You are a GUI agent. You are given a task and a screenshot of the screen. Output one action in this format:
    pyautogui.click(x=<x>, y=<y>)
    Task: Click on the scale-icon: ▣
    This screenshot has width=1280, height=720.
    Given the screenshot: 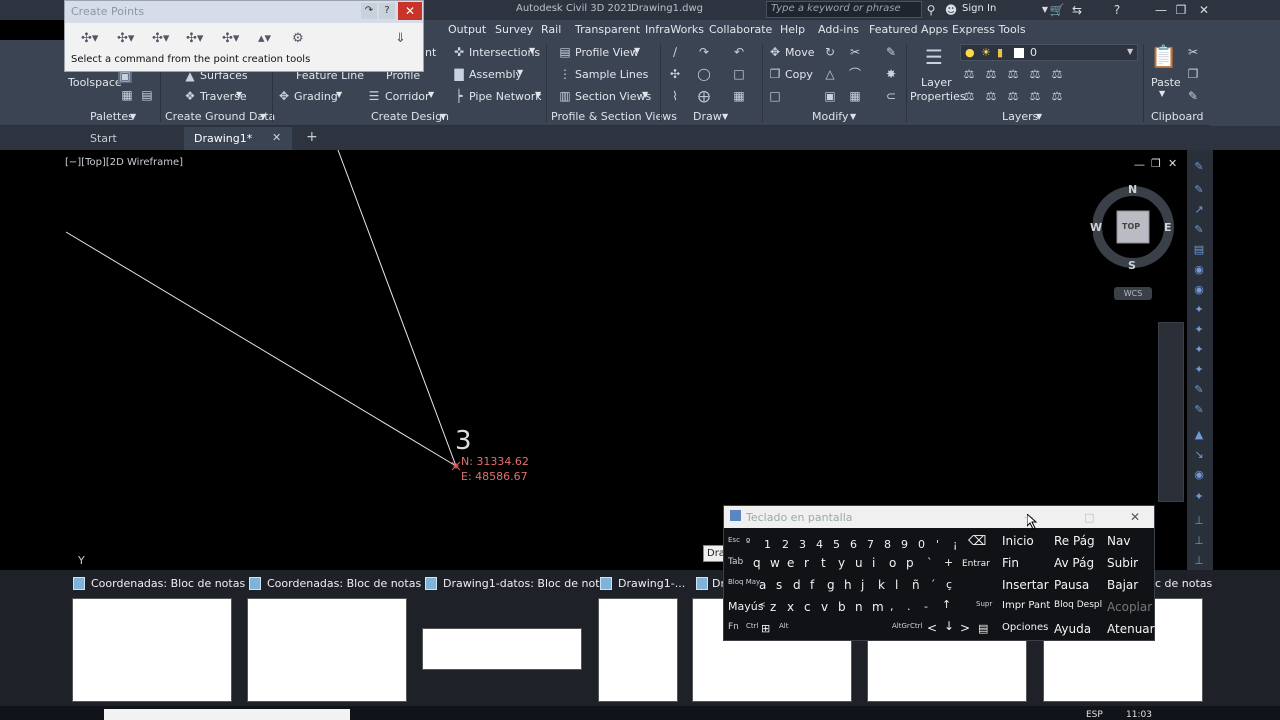 What is the action you would take?
    pyautogui.click(x=830, y=96)
    